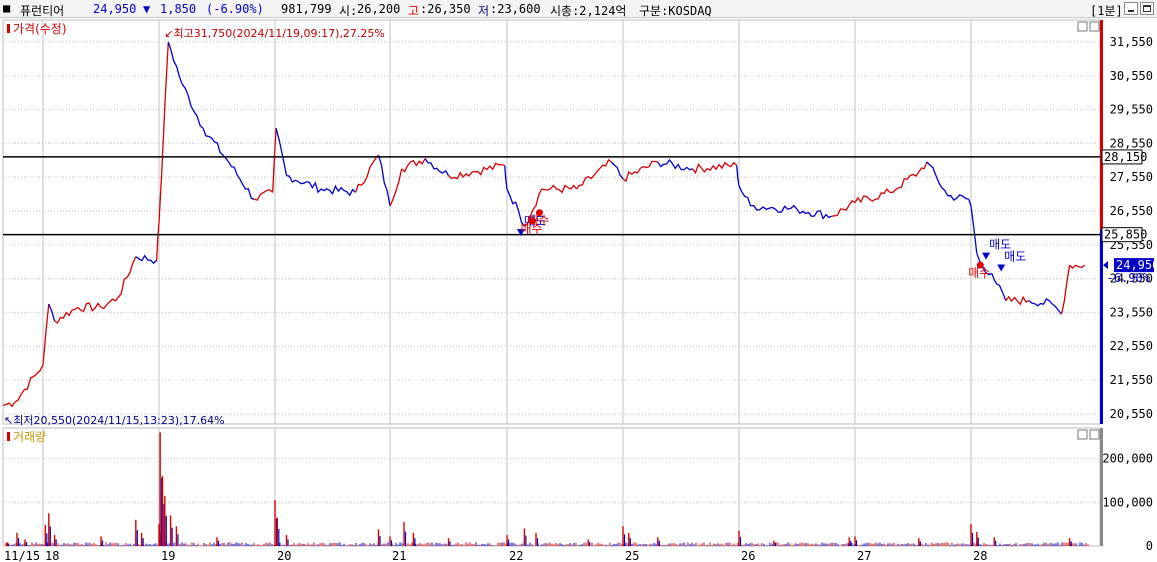 The image size is (1157, 562). What do you see at coordinates (284, 555) in the screenshot?
I see `x-axis-label: 20` at bounding box center [284, 555].